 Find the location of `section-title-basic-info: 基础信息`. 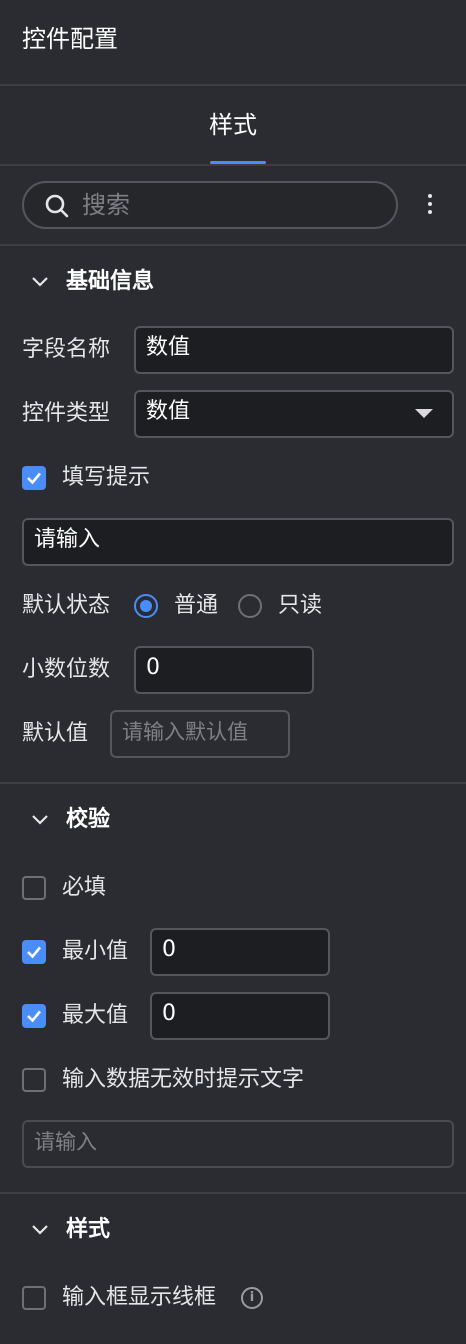

section-title-basic-info: 基础信息 is located at coordinates (110, 282).